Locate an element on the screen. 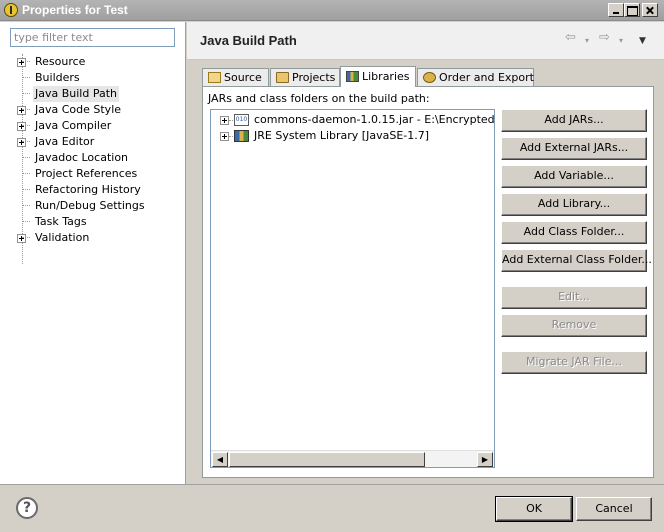  back-dropdown-icon: ▾ is located at coordinates (587, 41).